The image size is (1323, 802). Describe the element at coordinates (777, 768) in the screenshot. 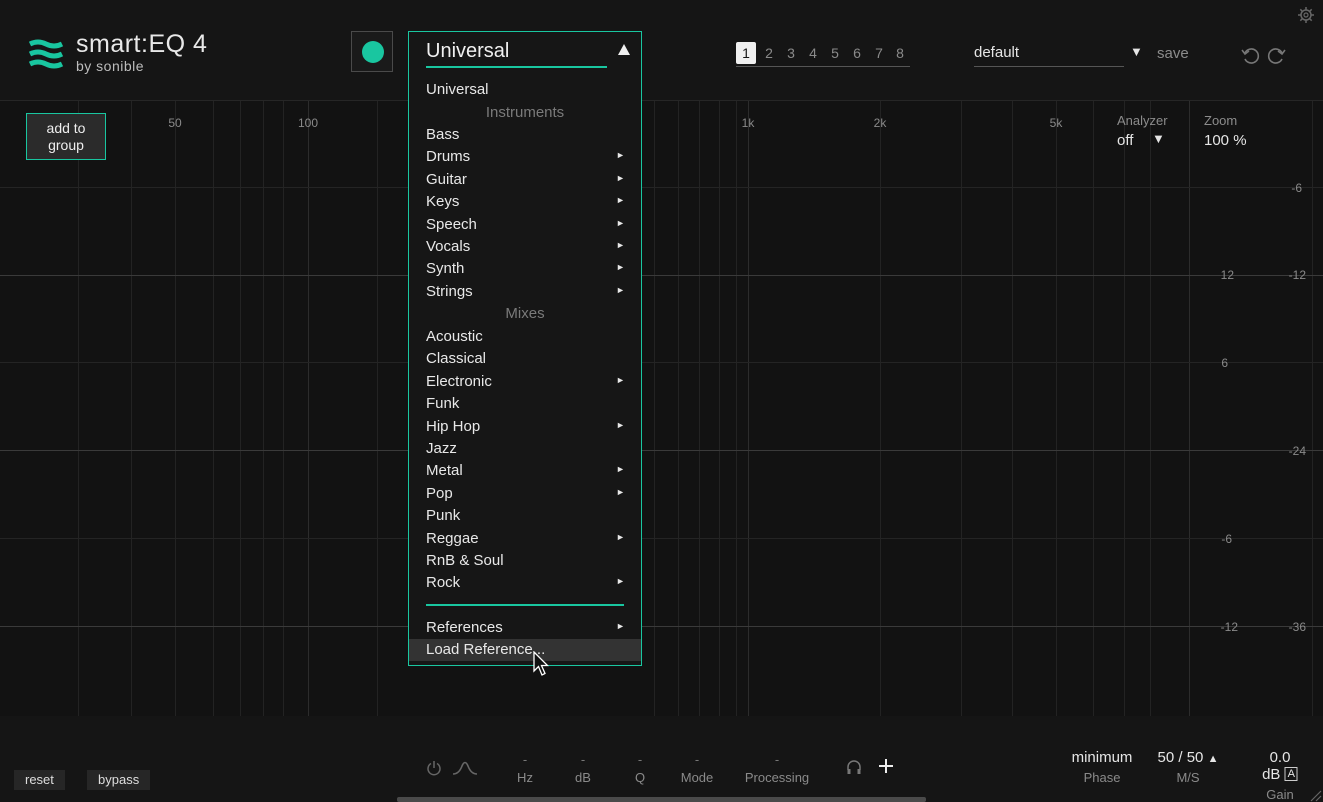

I see `param-processing: - Processing` at that location.